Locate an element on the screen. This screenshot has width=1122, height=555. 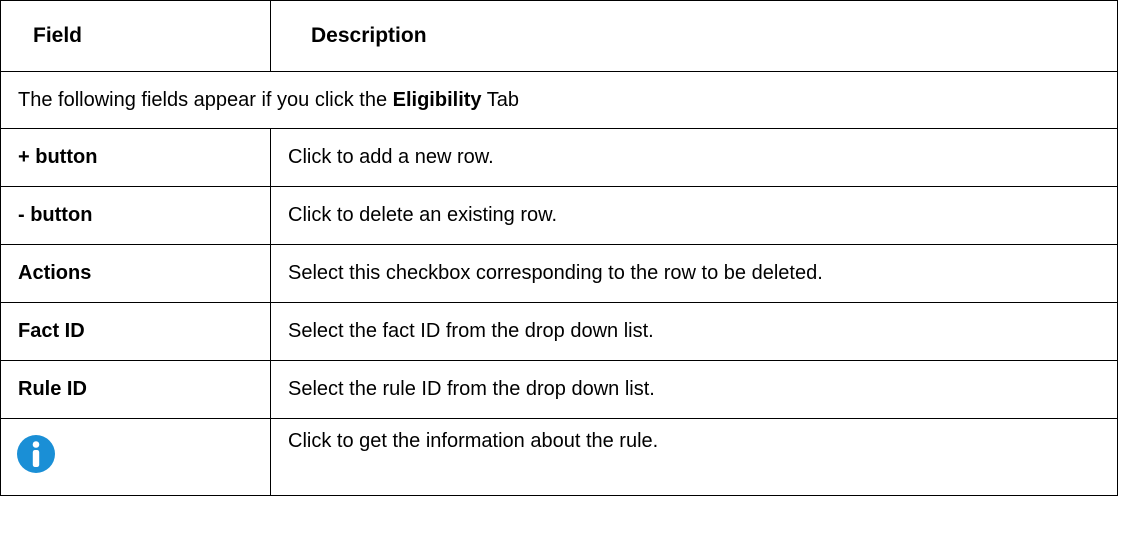
header-field: Field is located at coordinates (135, 36).